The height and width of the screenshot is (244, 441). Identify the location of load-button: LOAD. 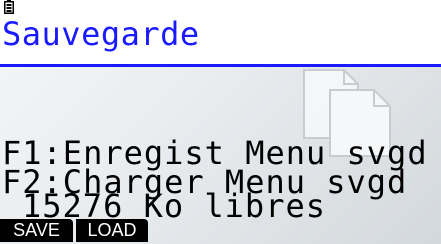
(112, 230).